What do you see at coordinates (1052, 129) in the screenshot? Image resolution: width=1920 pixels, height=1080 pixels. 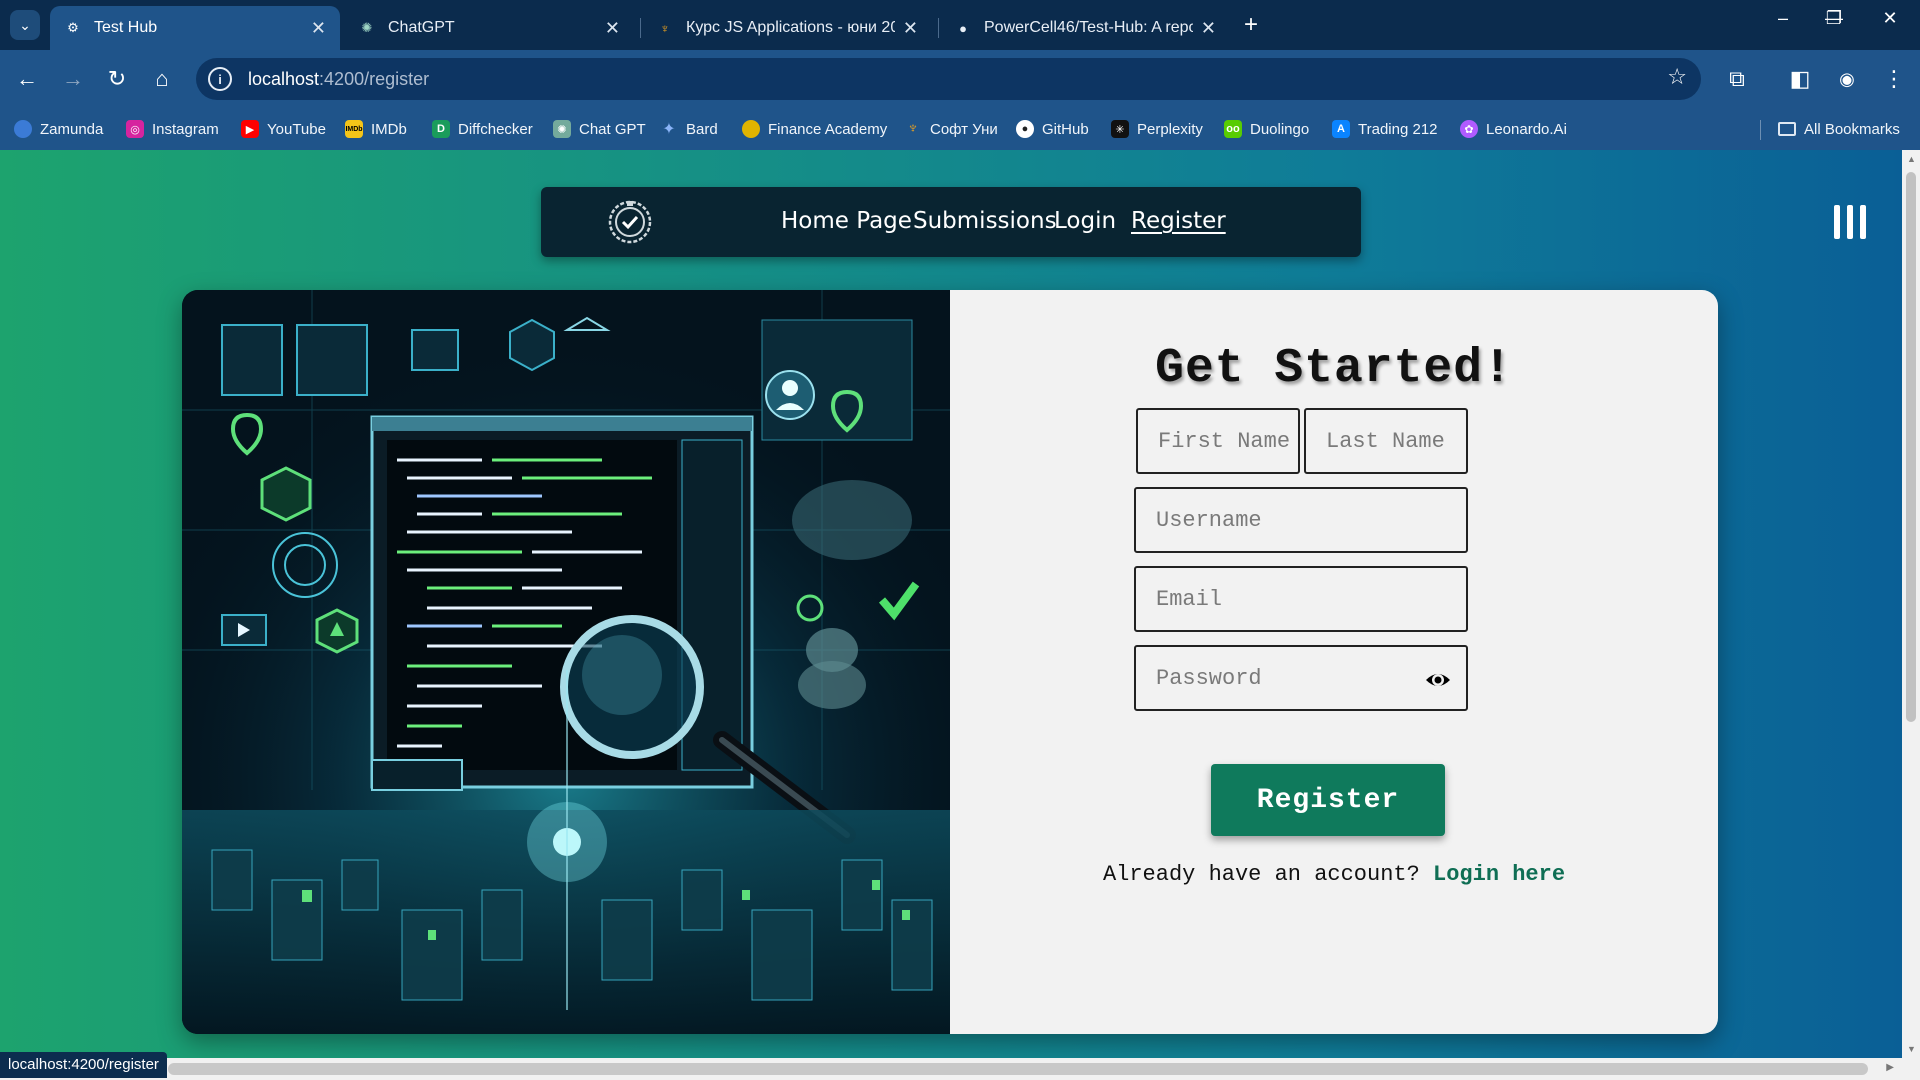 I see `bookmark-github: ● GitHub` at bounding box center [1052, 129].